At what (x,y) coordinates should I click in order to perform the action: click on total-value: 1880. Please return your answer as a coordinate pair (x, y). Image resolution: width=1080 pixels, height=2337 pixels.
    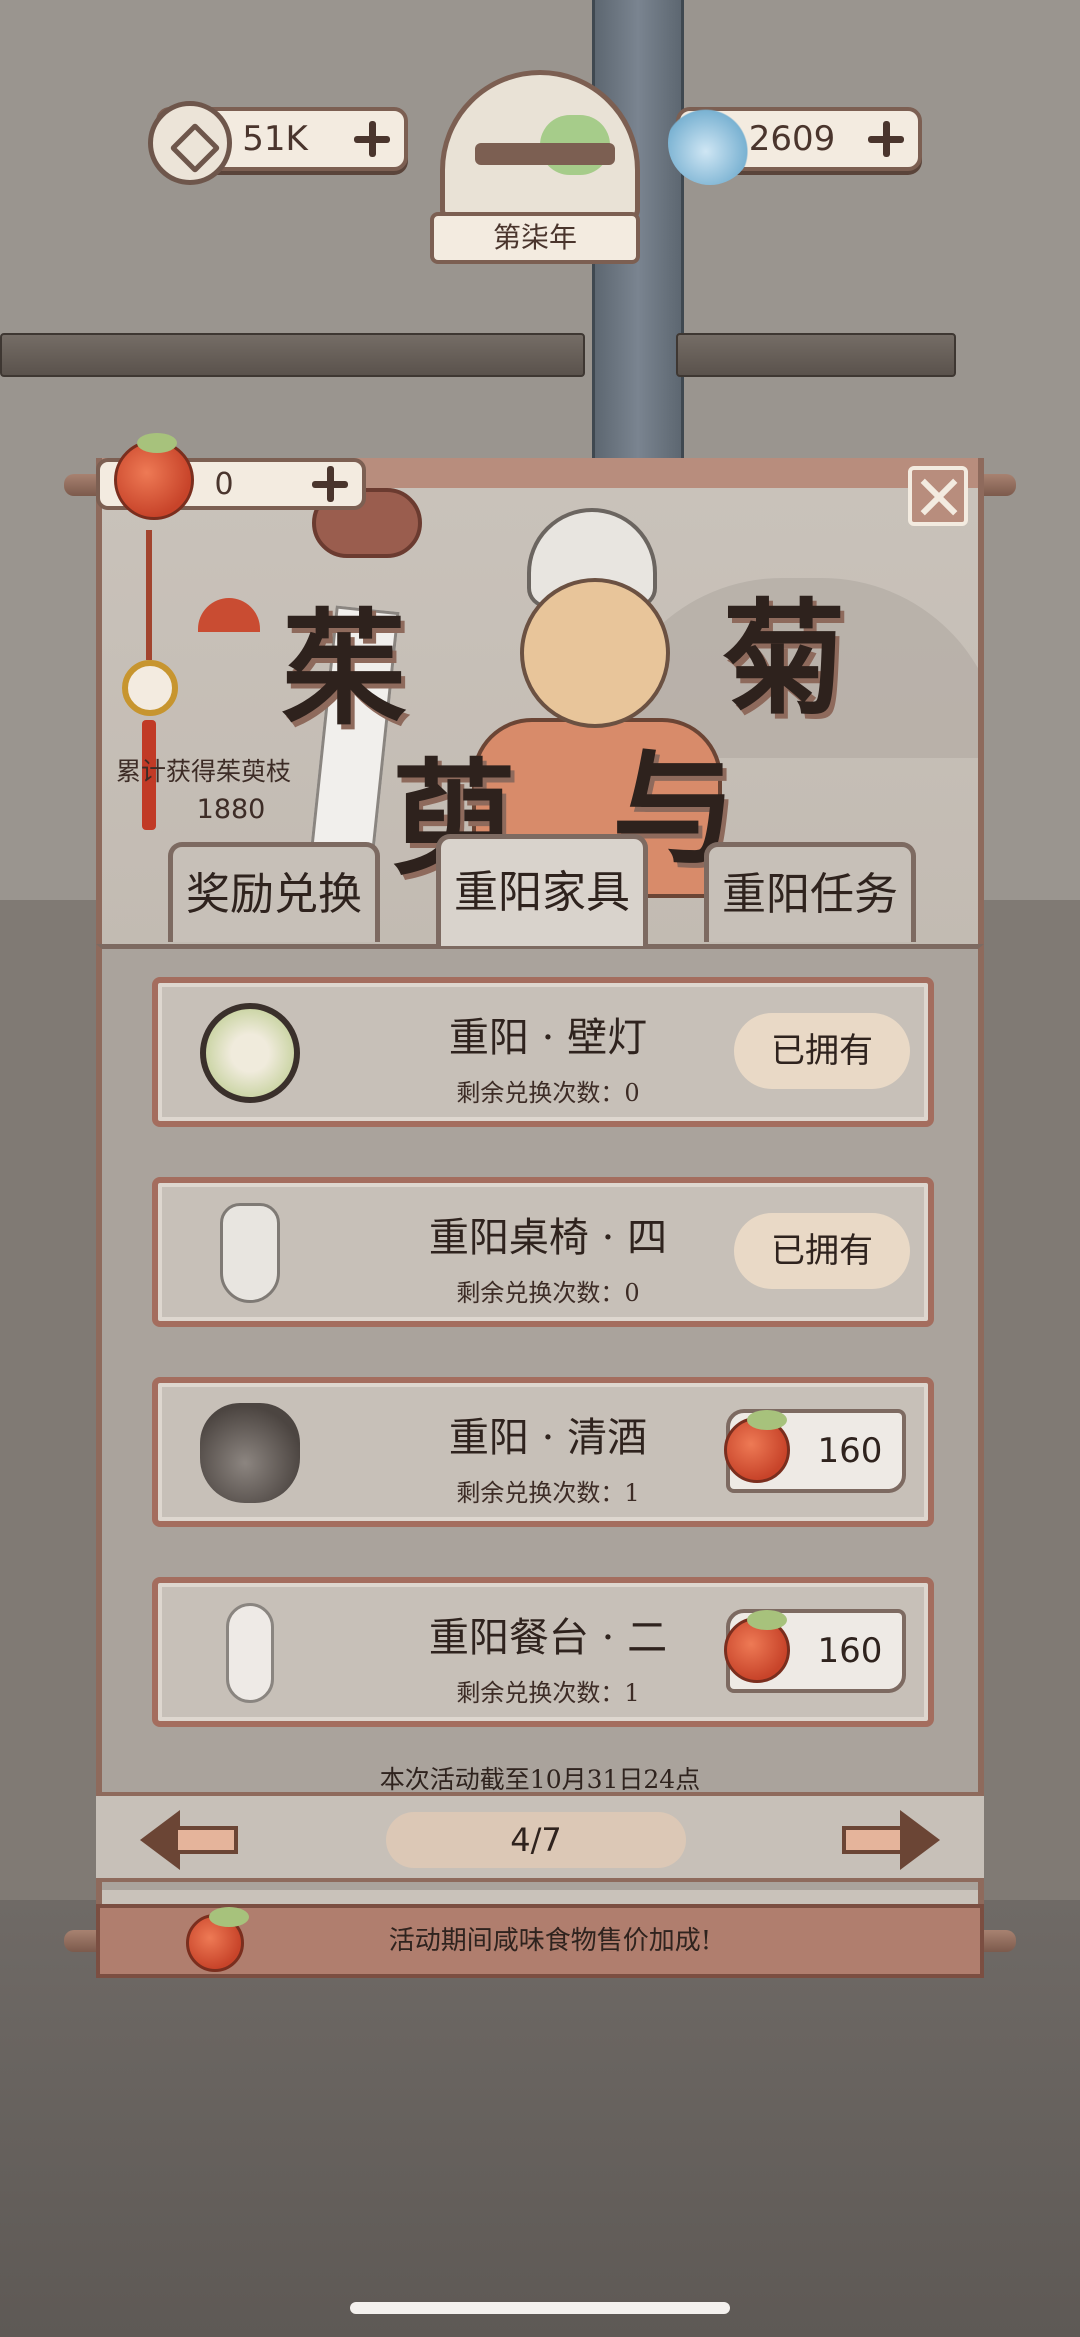
    Looking at the image, I should click on (231, 809).